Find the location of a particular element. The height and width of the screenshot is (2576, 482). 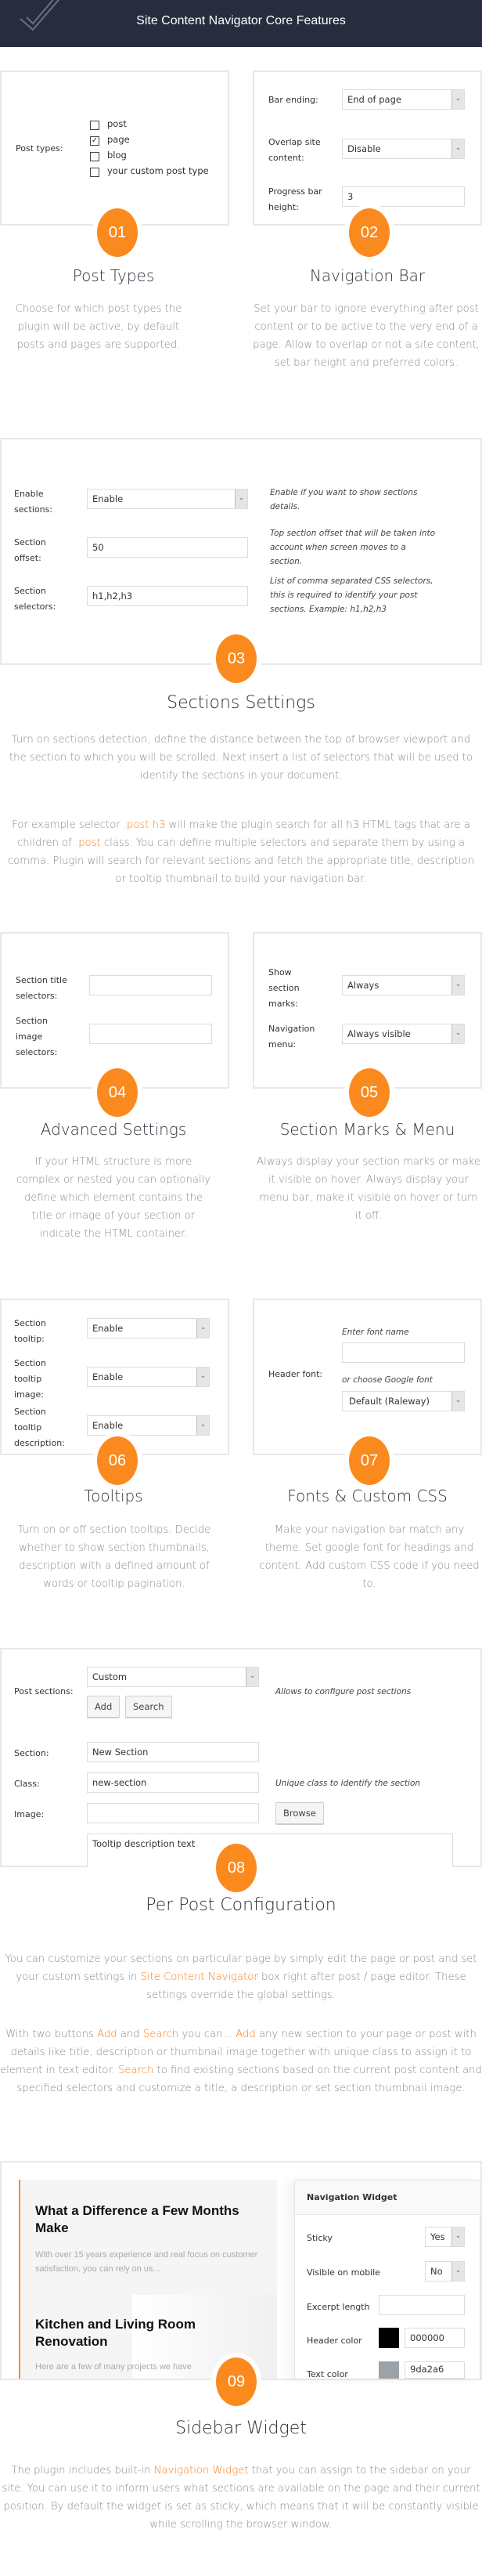

page-header: Site Content Navigator Core Features is located at coordinates (241, 23).